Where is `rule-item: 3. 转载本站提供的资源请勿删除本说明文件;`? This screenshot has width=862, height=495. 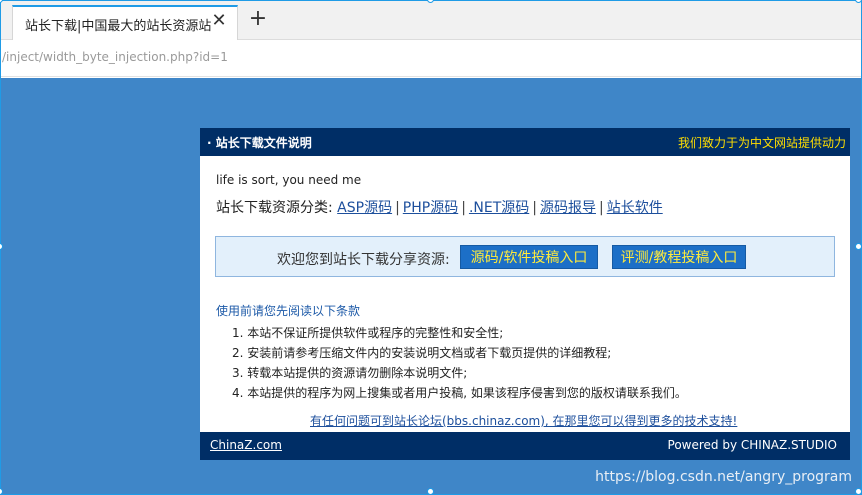 rule-item: 3. 转载本站提供的资源请勿删除本说明文件; is located at coordinates (350, 373).